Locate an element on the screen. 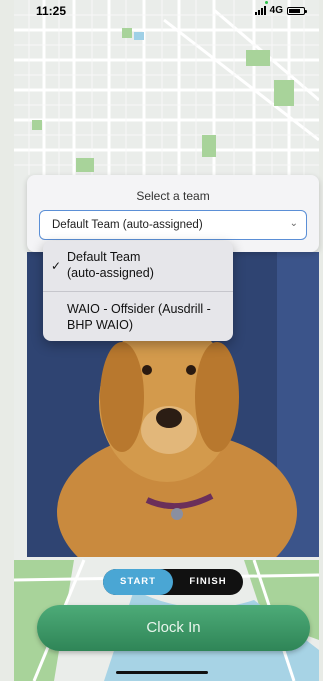 The image size is (323, 681). team-option-label: WAIO - Offsider (Ausdrill - is located at coordinates (139, 309).